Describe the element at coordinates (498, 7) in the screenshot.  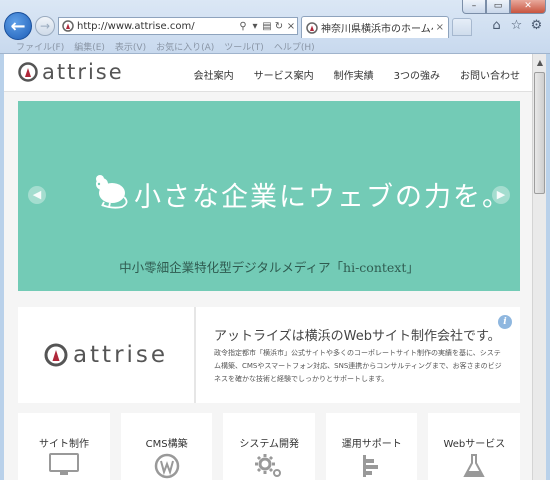
I see `maximize-button: ▭` at that location.